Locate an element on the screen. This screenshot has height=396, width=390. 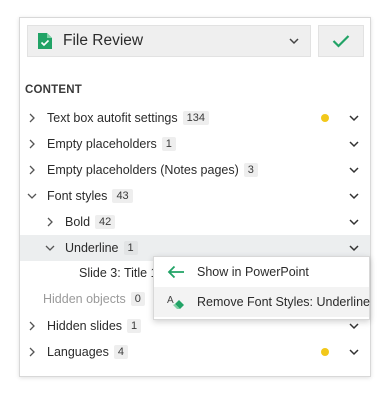
row-label: Hidden slides is located at coordinates (85, 326).